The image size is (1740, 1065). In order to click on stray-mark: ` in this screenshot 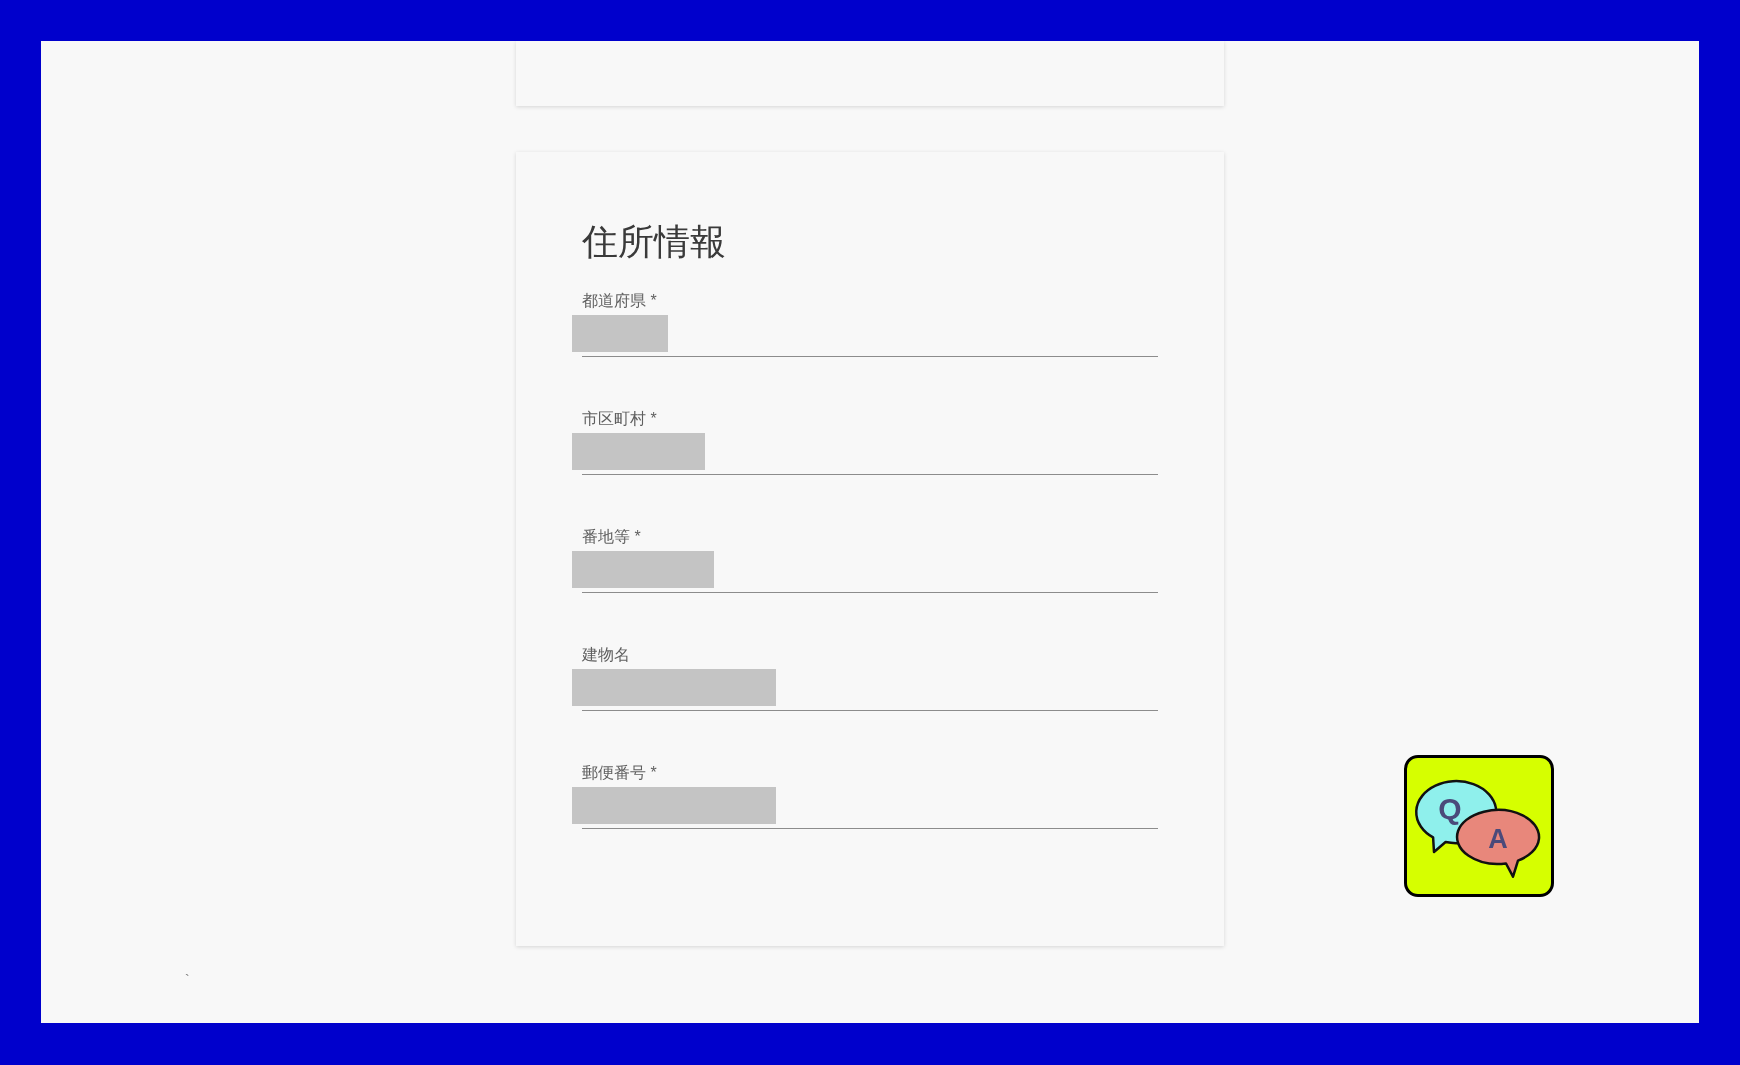, I will do `click(187, 980)`.